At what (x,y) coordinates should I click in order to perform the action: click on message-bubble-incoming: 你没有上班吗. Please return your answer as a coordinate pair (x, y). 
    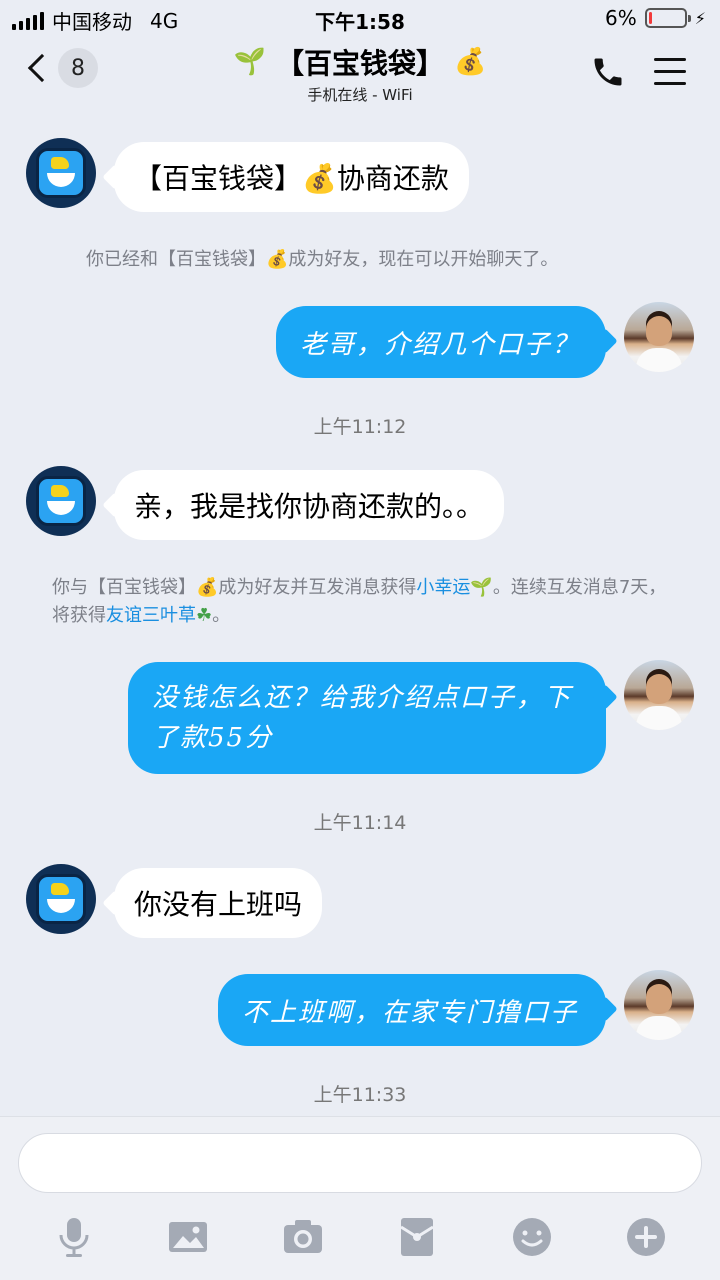
    Looking at the image, I should click on (218, 903).